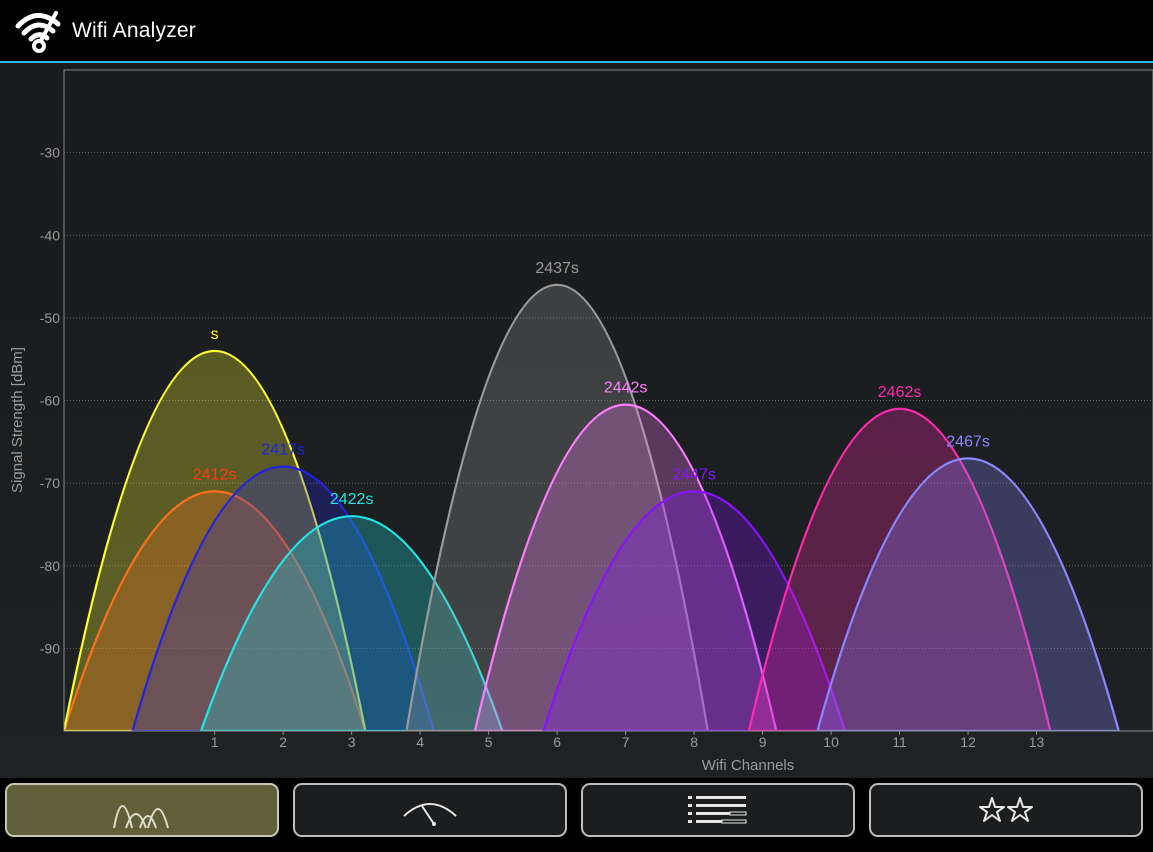 The height and width of the screenshot is (852, 1153). What do you see at coordinates (557, 742) in the screenshot?
I see `x-tick-label: 6` at bounding box center [557, 742].